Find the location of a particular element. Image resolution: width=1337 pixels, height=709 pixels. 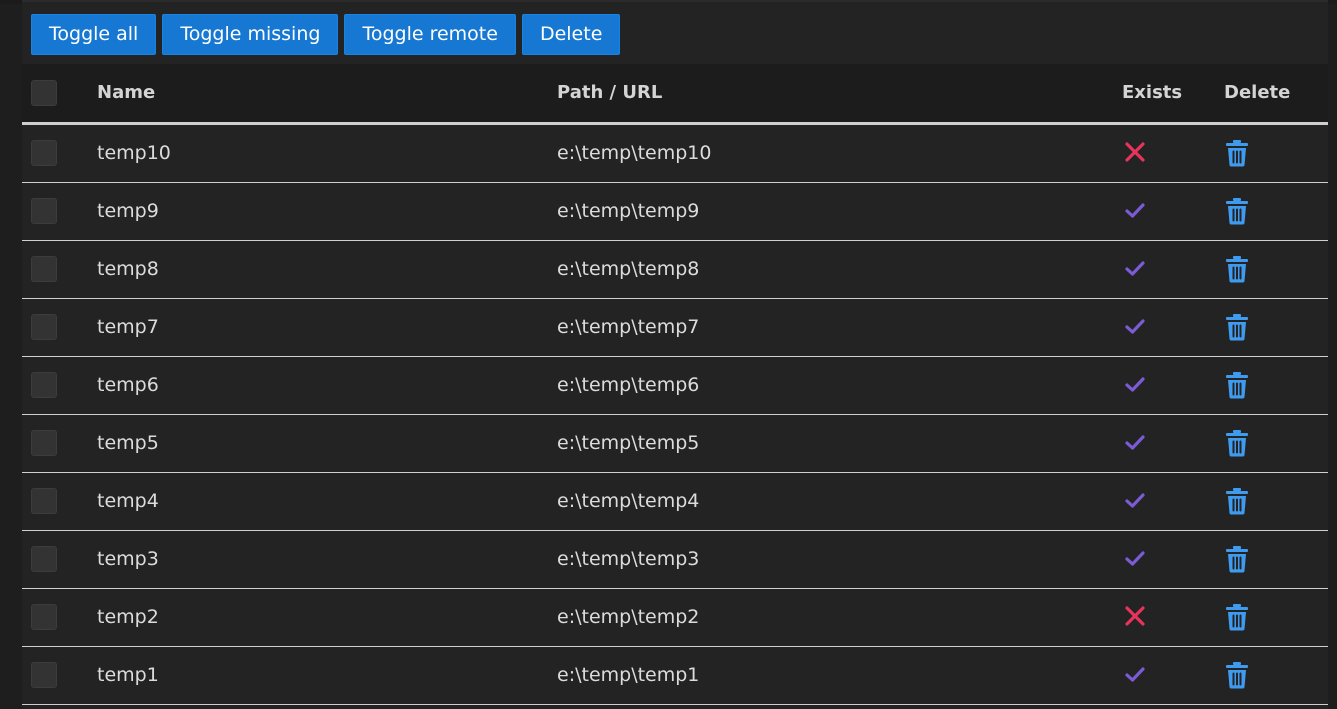

row-path: e:\temp\temp6 is located at coordinates (628, 385).